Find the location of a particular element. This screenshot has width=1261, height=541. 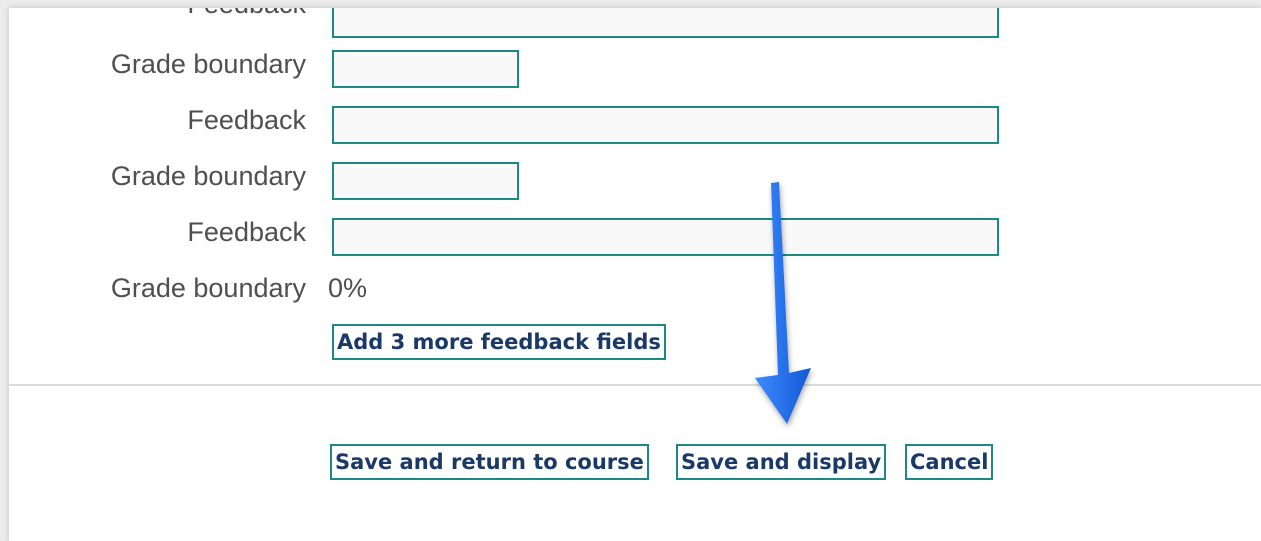

divider is located at coordinates (635, 385).